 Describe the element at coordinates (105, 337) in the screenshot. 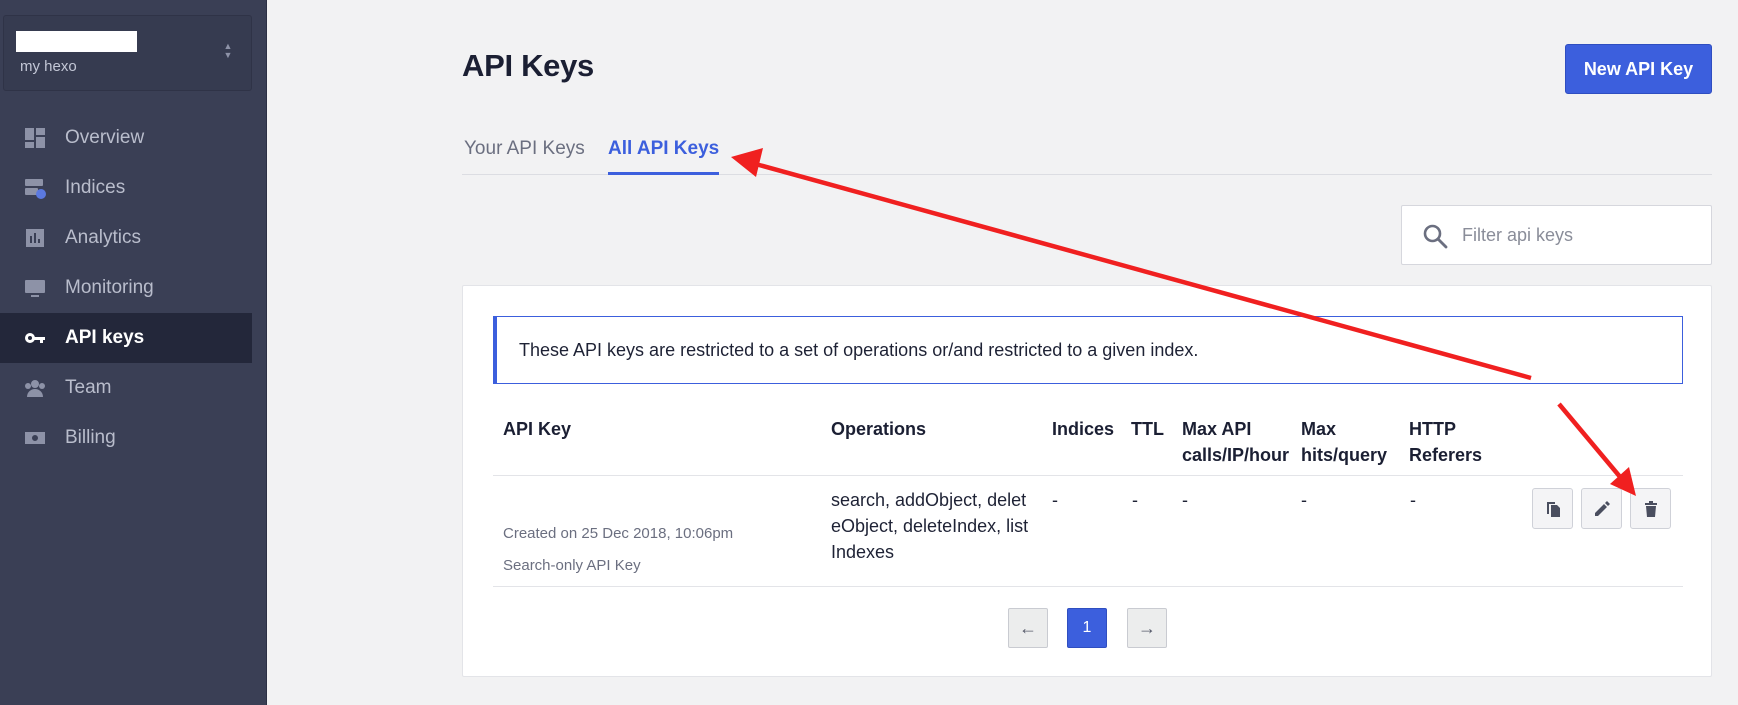

I see `sidebar-item-label: API keys` at that location.